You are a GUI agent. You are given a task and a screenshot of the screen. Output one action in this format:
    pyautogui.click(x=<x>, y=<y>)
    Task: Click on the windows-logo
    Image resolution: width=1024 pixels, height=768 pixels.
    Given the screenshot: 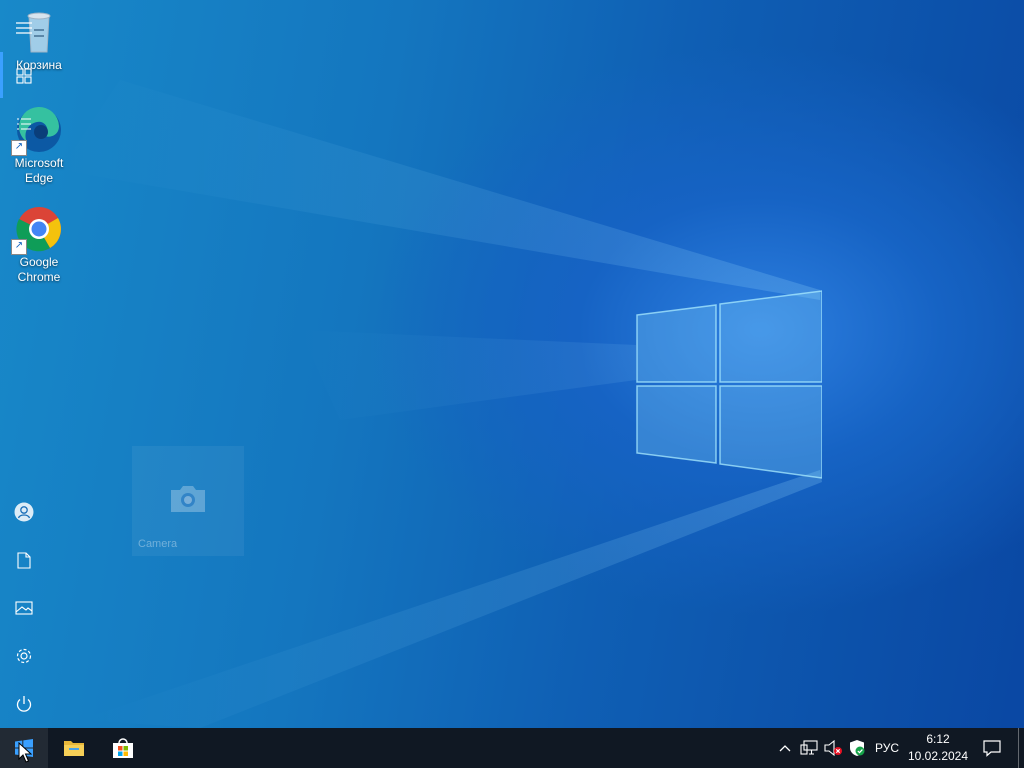 What is the action you would take?
    pyautogui.click(x=729, y=384)
    